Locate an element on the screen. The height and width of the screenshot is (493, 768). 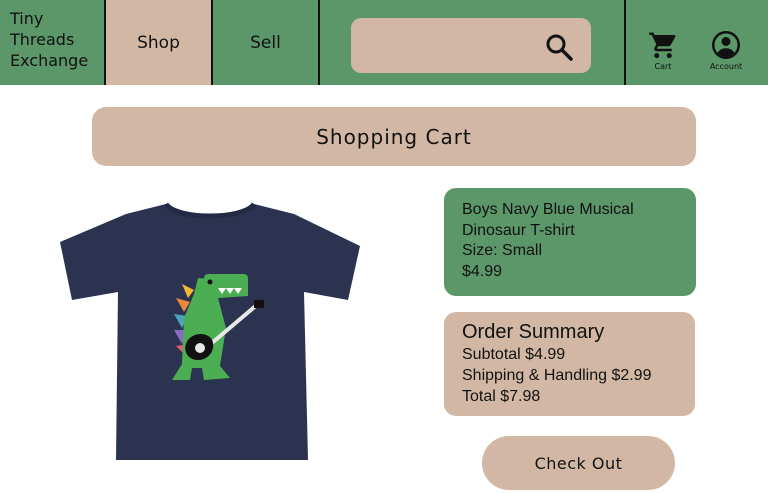
shopping-cart-icon is located at coordinates (662, 45).